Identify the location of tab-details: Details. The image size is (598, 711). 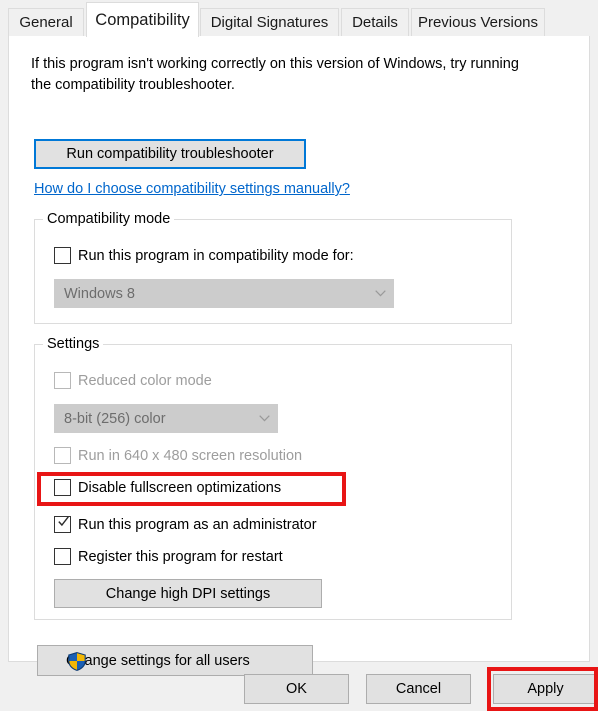
(375, 22).